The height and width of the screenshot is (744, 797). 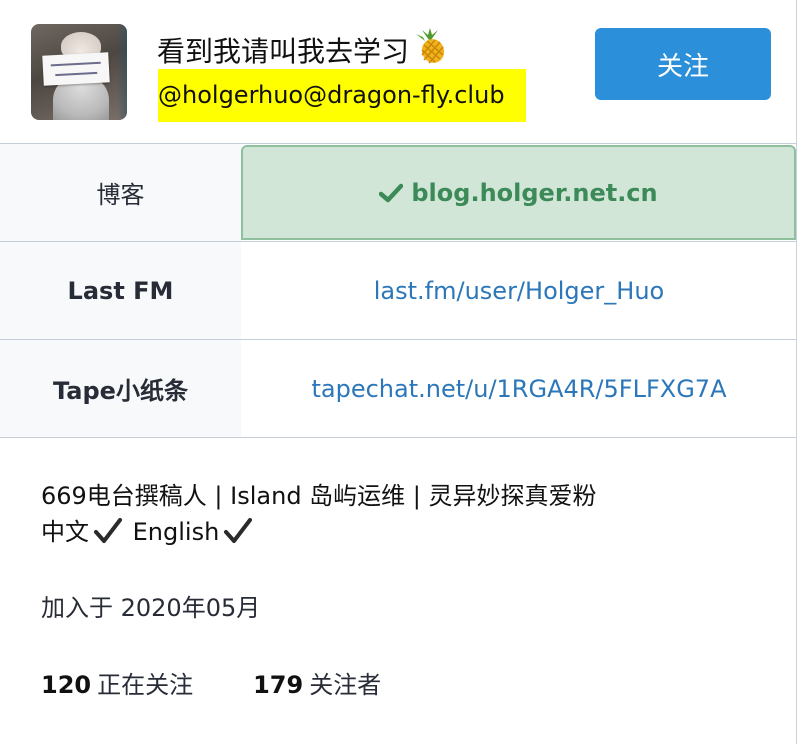 I want to click on field-row-blog: 博客 blog.holger.net.cn, so click(x=398, y=192).